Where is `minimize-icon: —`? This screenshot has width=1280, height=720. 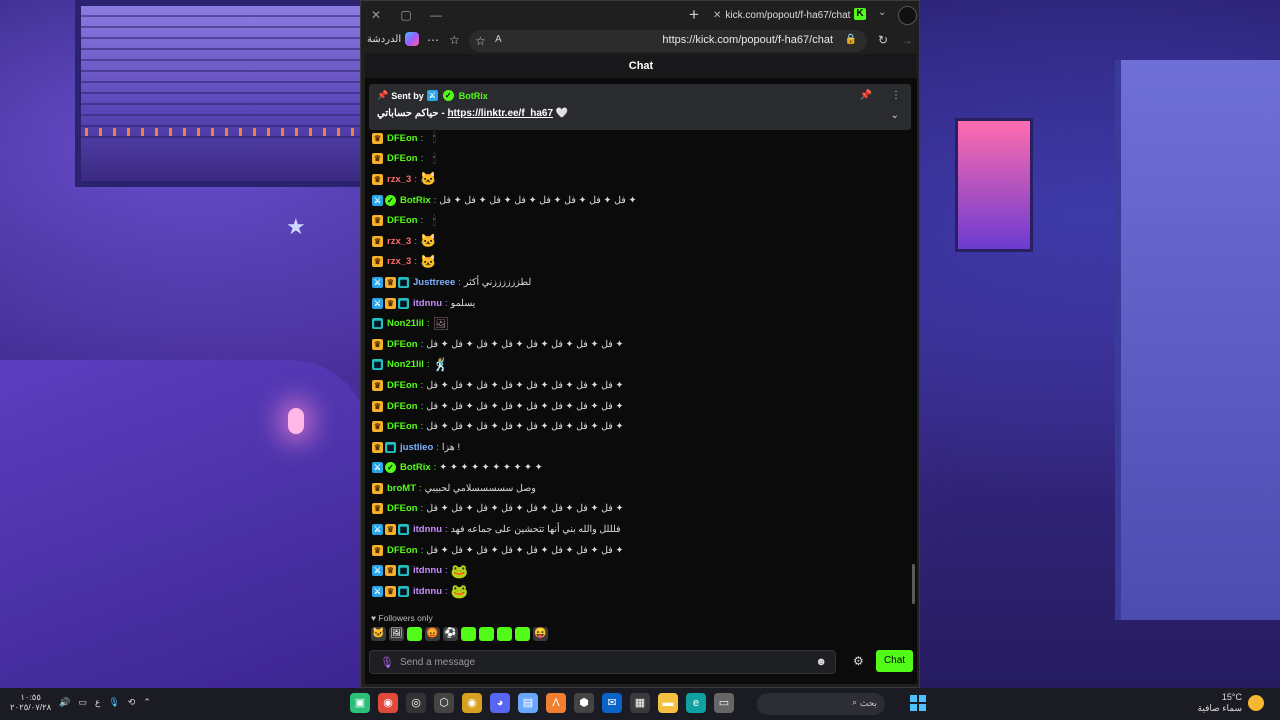
minimize-icon: — is located at coordinates (436, 15).